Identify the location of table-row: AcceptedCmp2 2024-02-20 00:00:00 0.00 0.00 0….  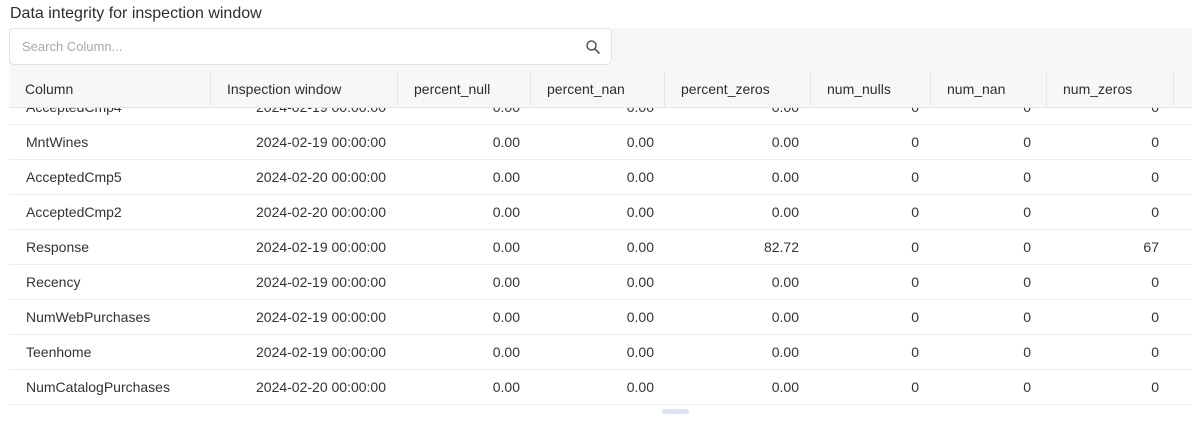
(600, 212).